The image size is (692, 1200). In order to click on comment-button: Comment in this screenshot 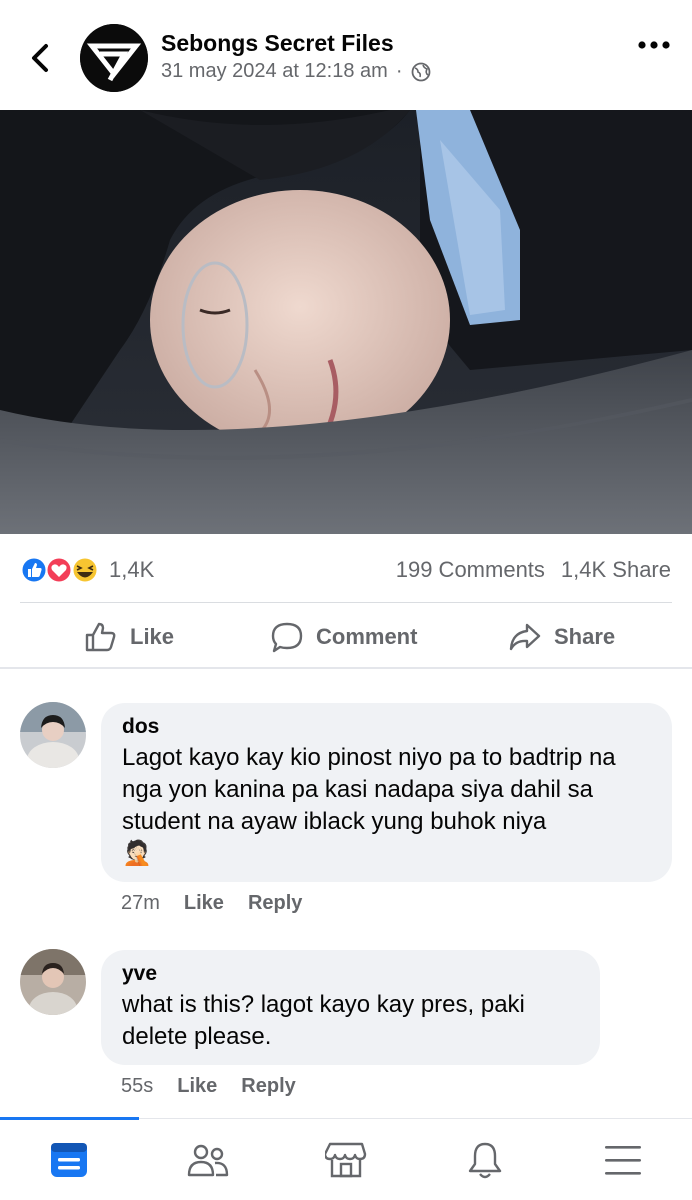, I will do `click(343, 637)`.